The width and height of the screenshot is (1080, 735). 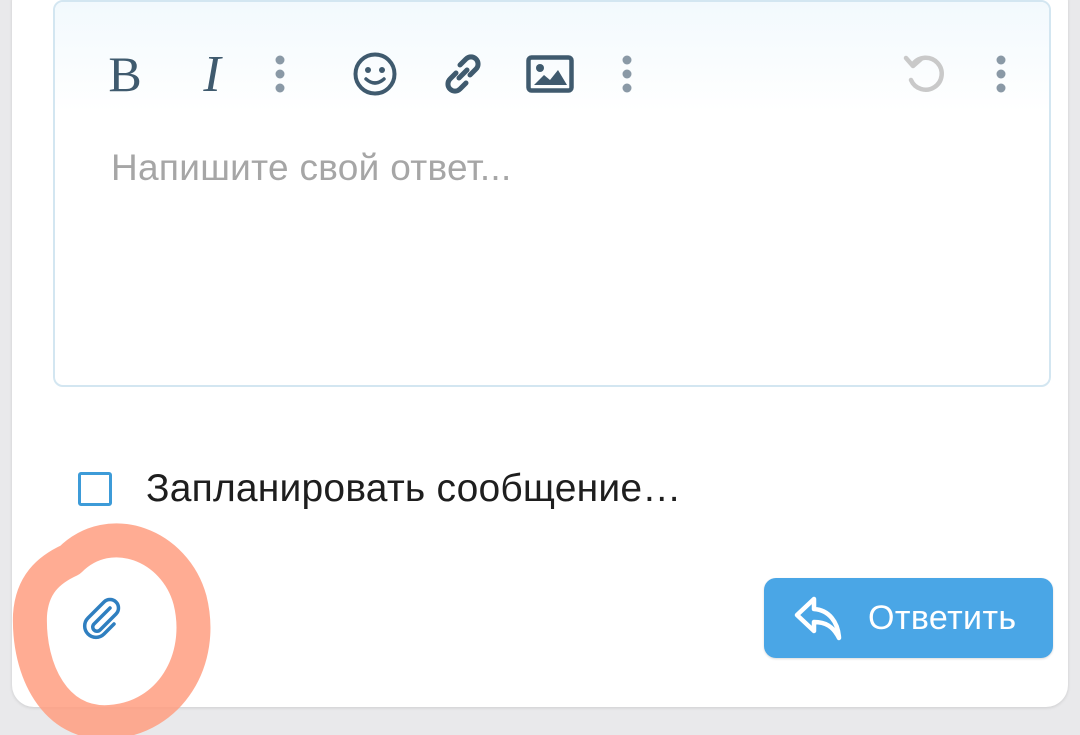 I want to click on undo-button, so click(x=925, y=74).